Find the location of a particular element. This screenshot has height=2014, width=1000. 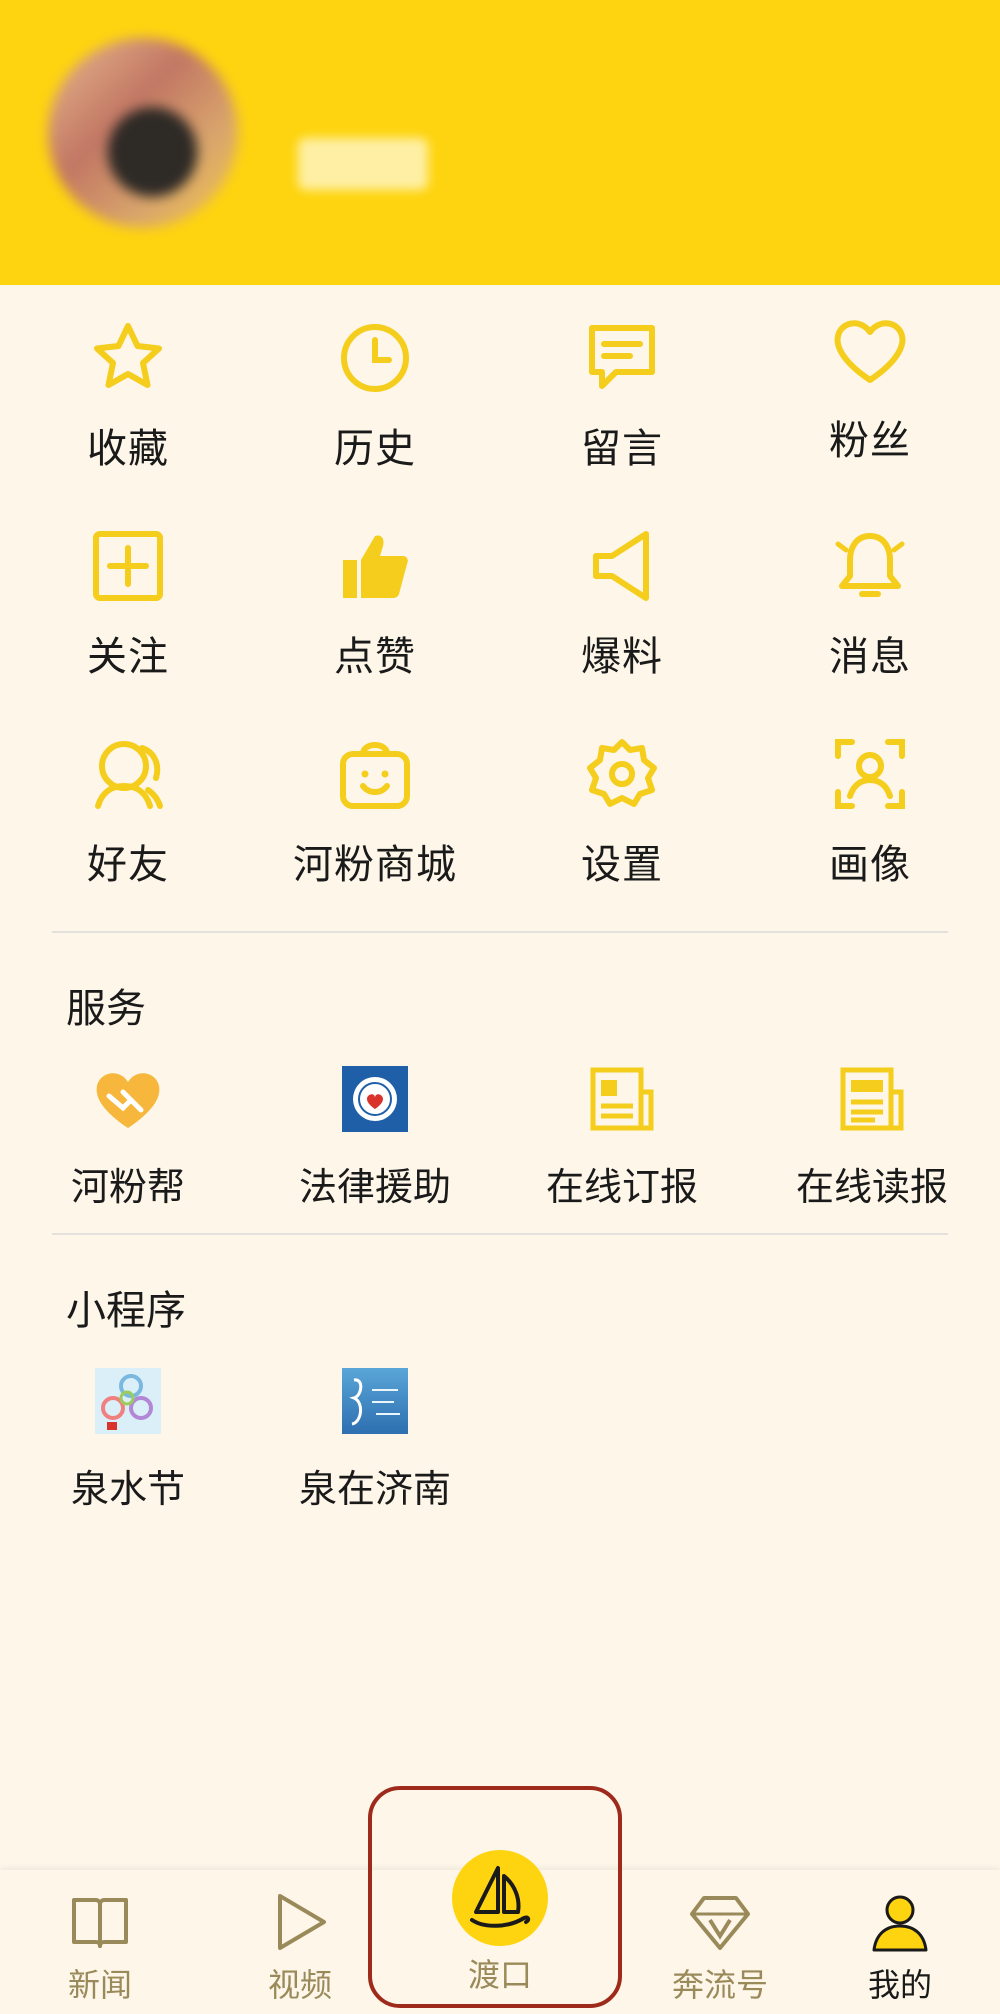

tab-video: 视频 is located at coordinates (300, 1948).